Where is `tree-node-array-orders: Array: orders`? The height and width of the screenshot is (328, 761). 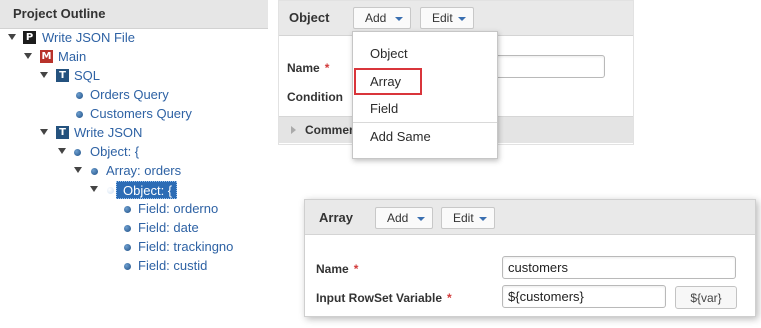 tree-node-array-orders: Array: orders is located at coordinates (134, 171).